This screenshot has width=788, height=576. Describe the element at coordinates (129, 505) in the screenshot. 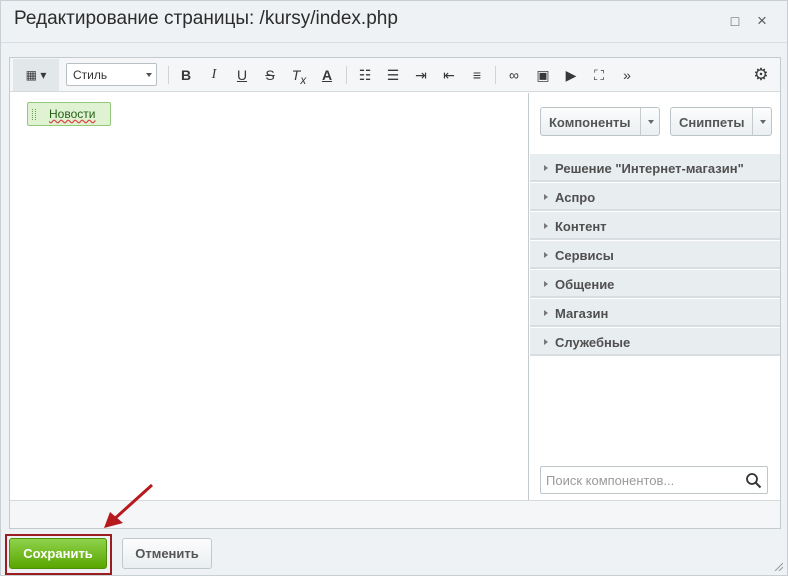

I see `annotation-arrow-icon` at that location.